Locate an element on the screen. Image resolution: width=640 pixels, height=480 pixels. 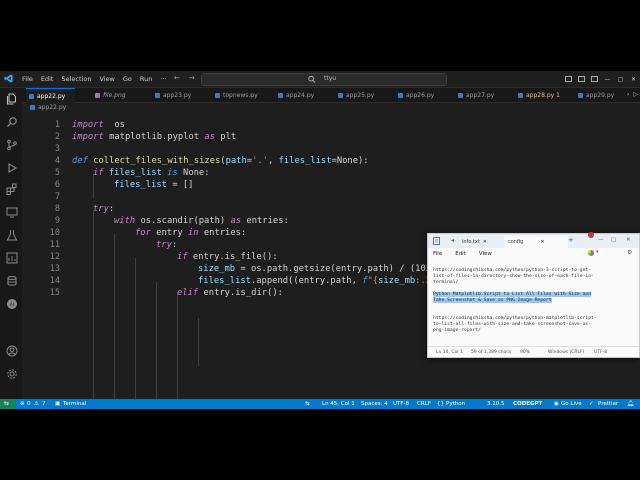
layout-toggle-icon is located at coordinates (568, 79).